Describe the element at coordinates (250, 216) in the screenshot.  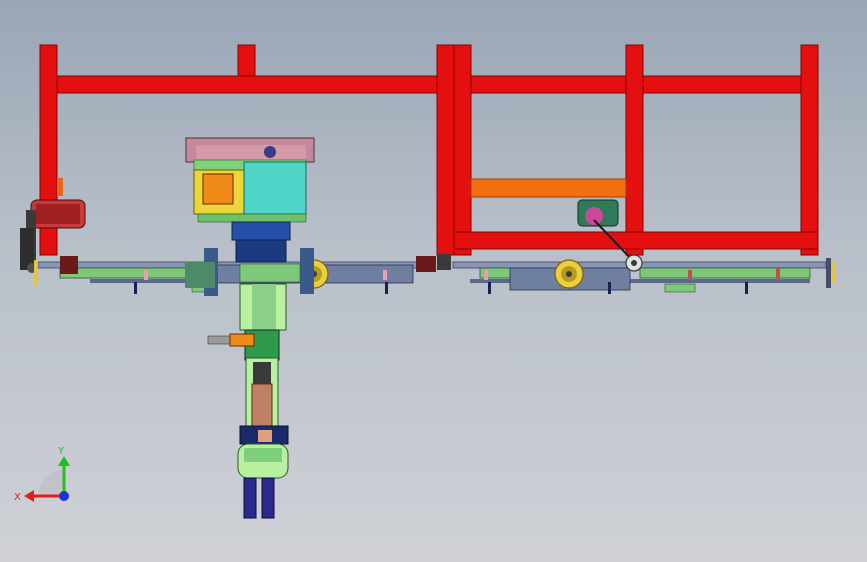
I see `center-carriage` at that location.